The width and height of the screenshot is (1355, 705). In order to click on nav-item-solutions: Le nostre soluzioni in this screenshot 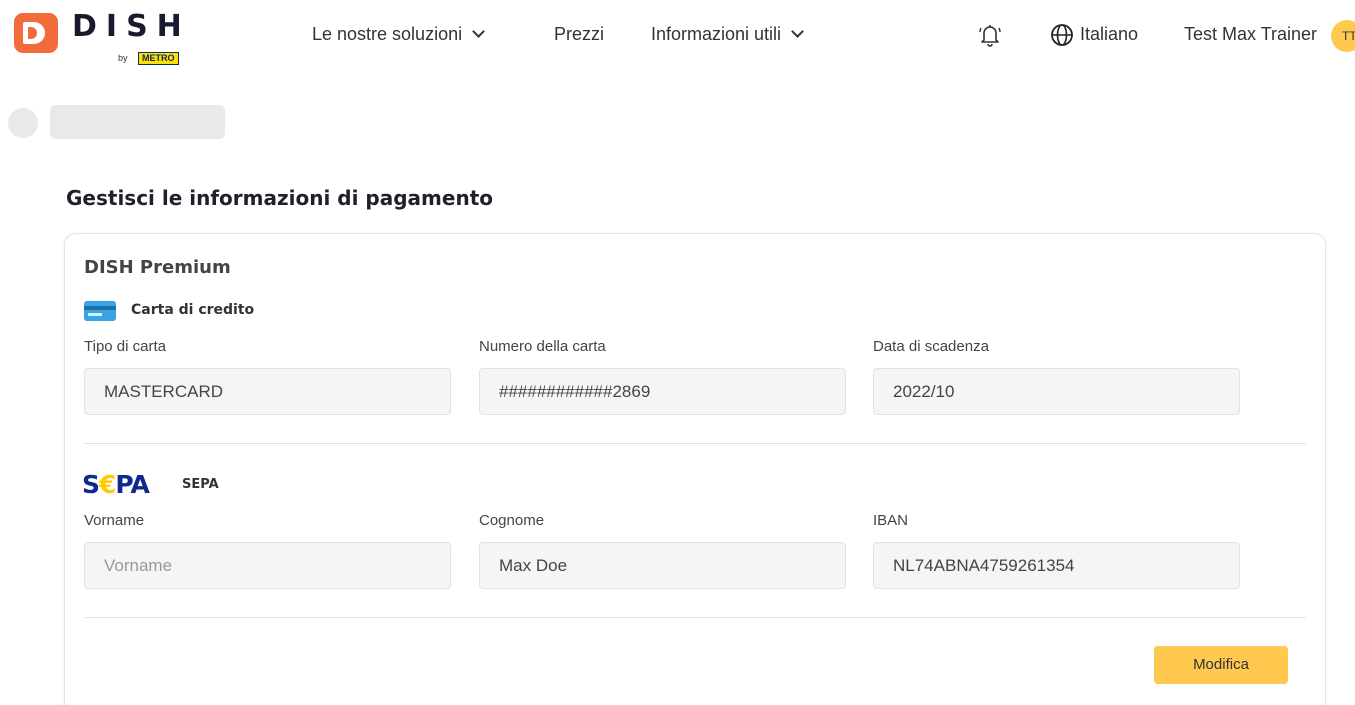, I will do `click(398, 34)`.